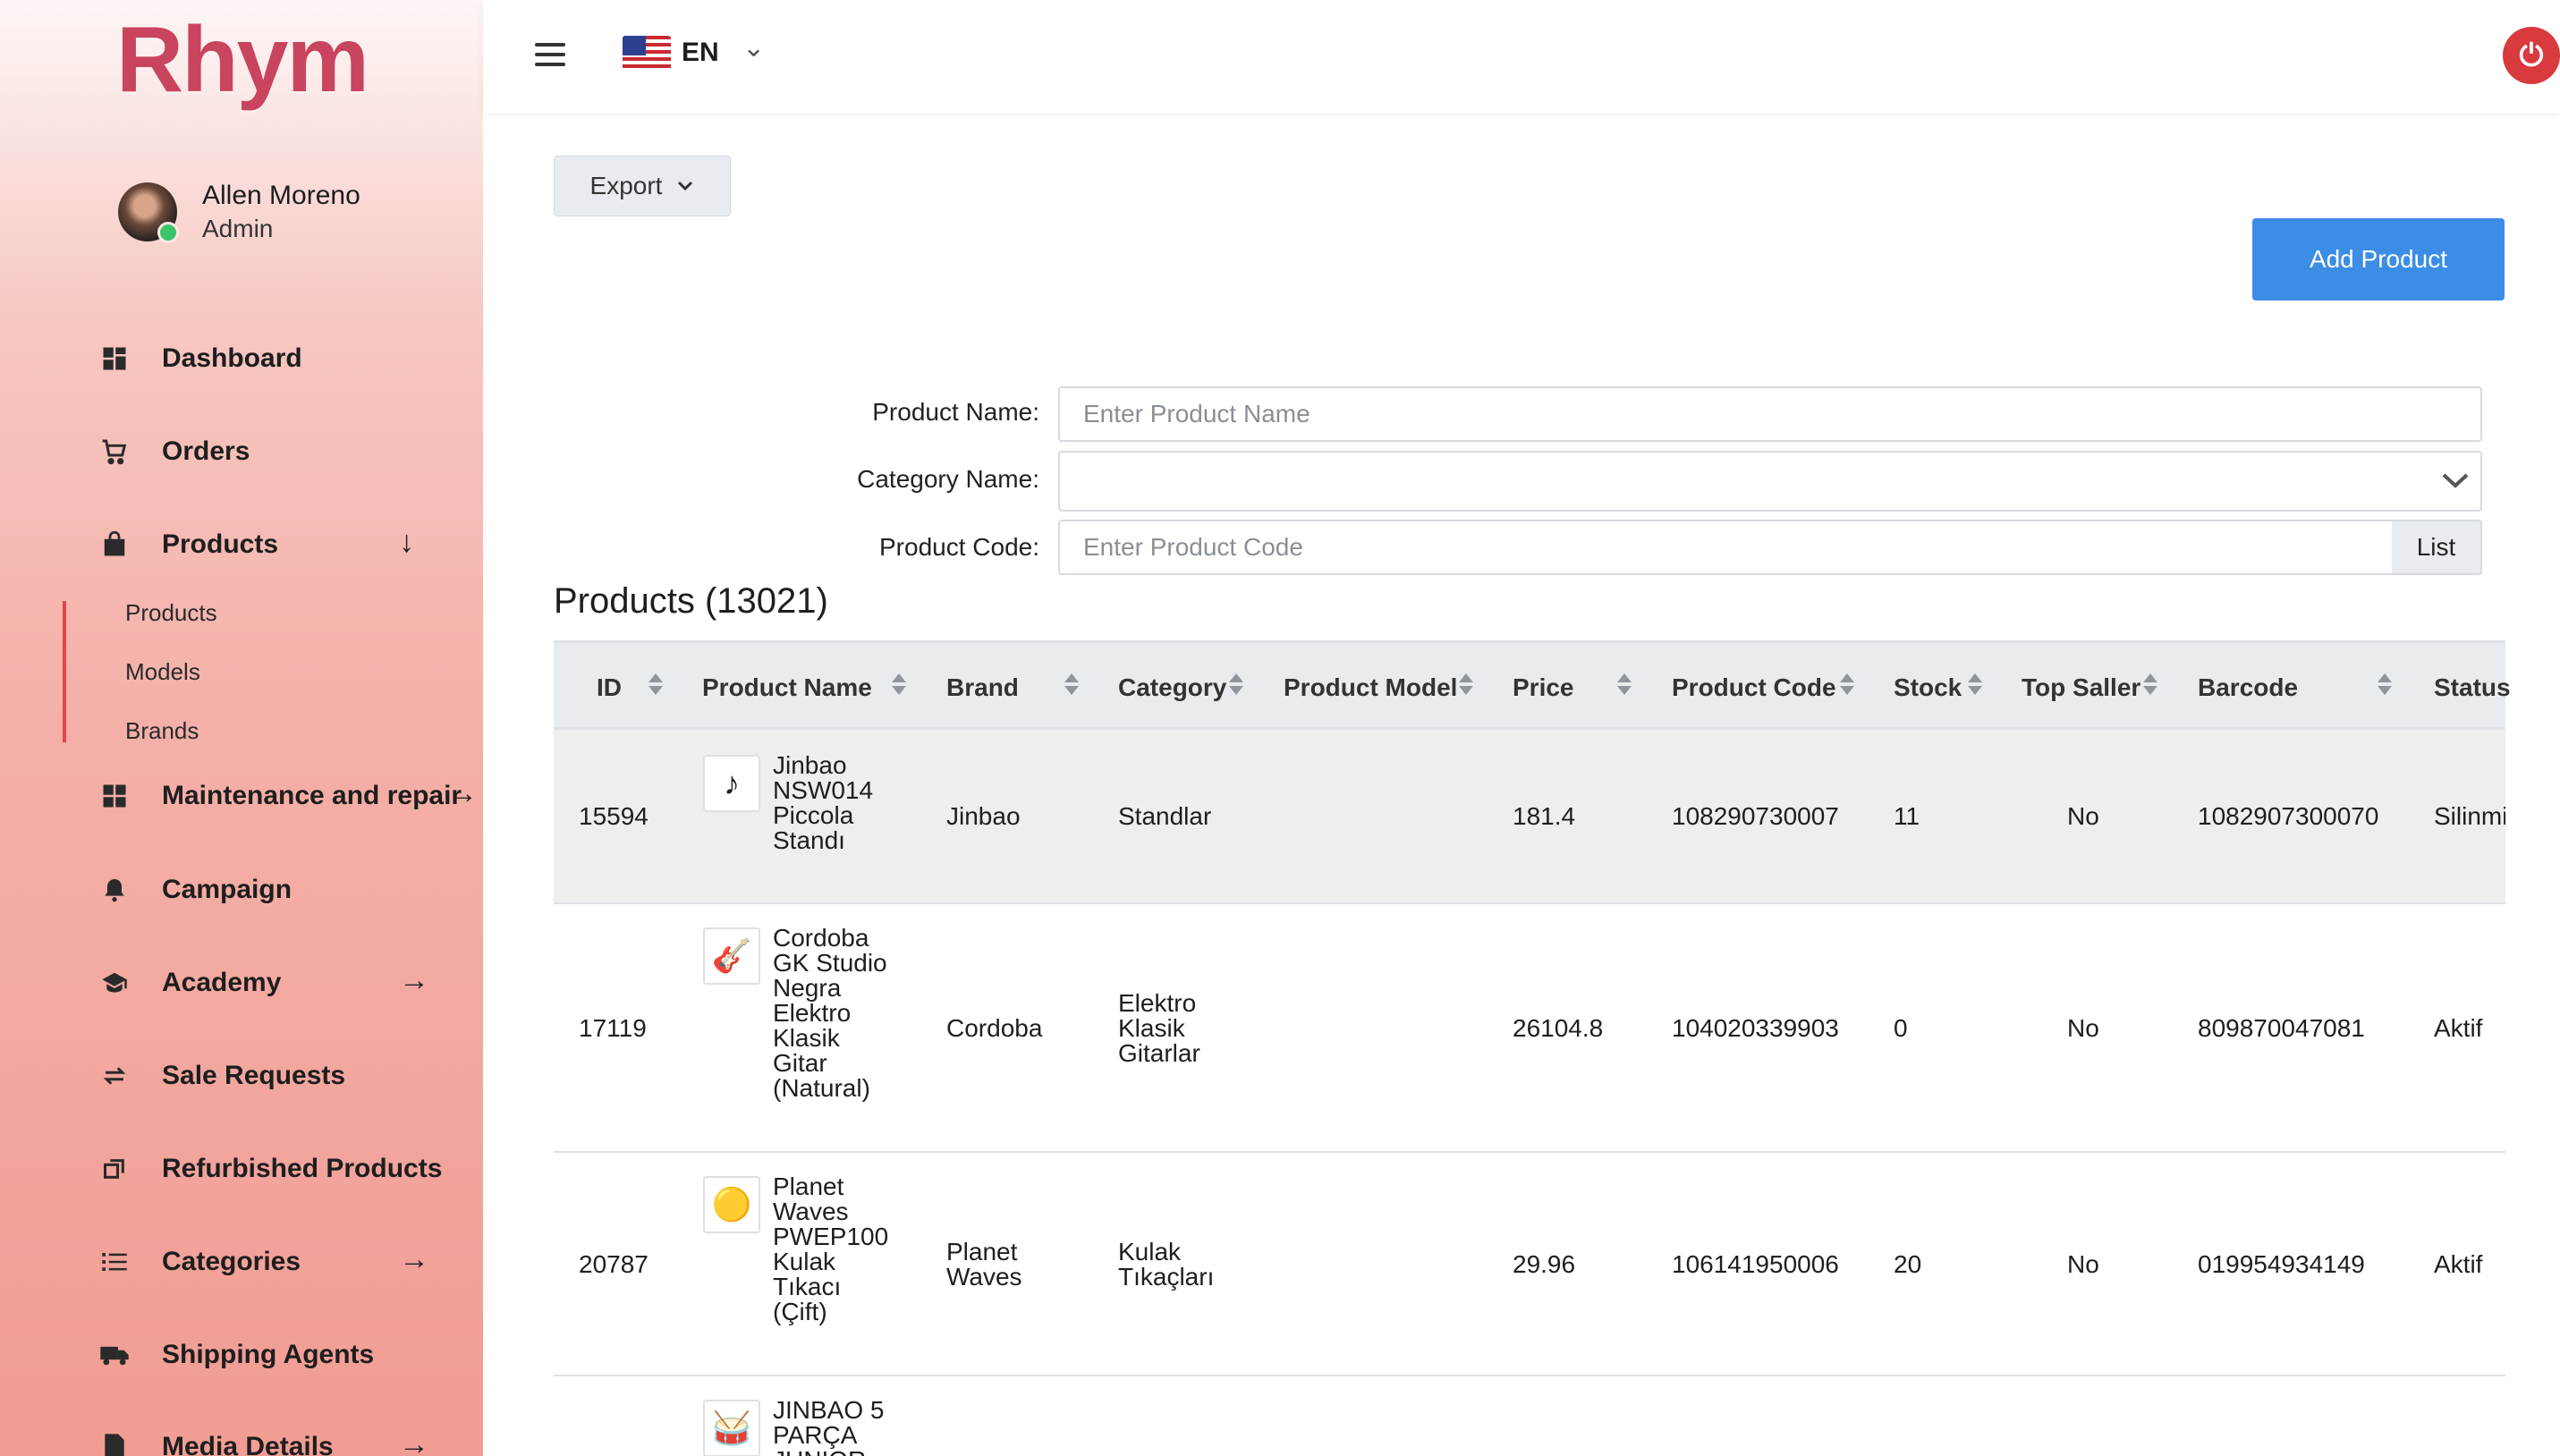 The height and width of the screenshot is (1456, 2560). Describe the element at coordinates (833, 803) in the screenshot. I see `cell-product-name: Jinbao NSW014 Piccola Standı` at that location.